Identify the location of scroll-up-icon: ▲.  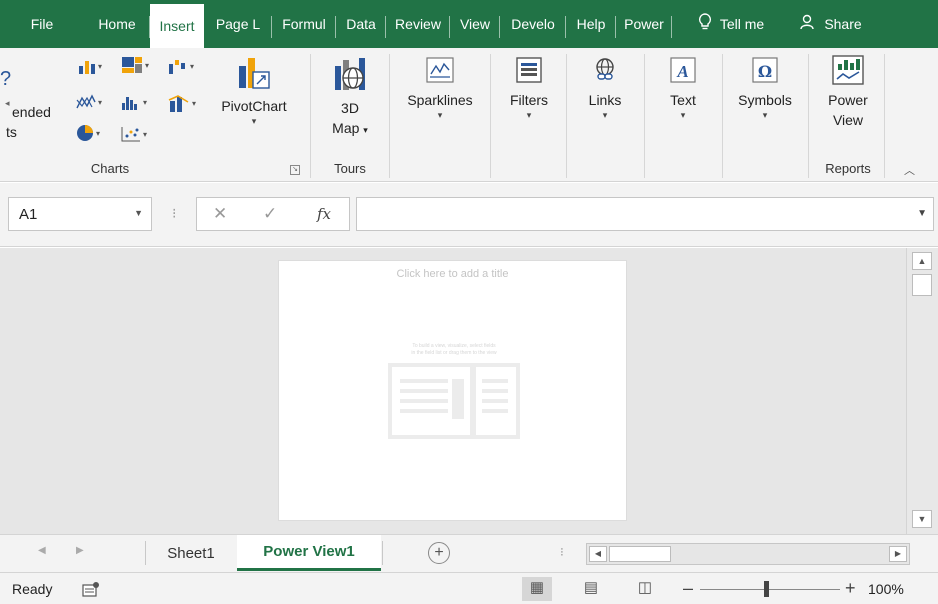
(922, 261).